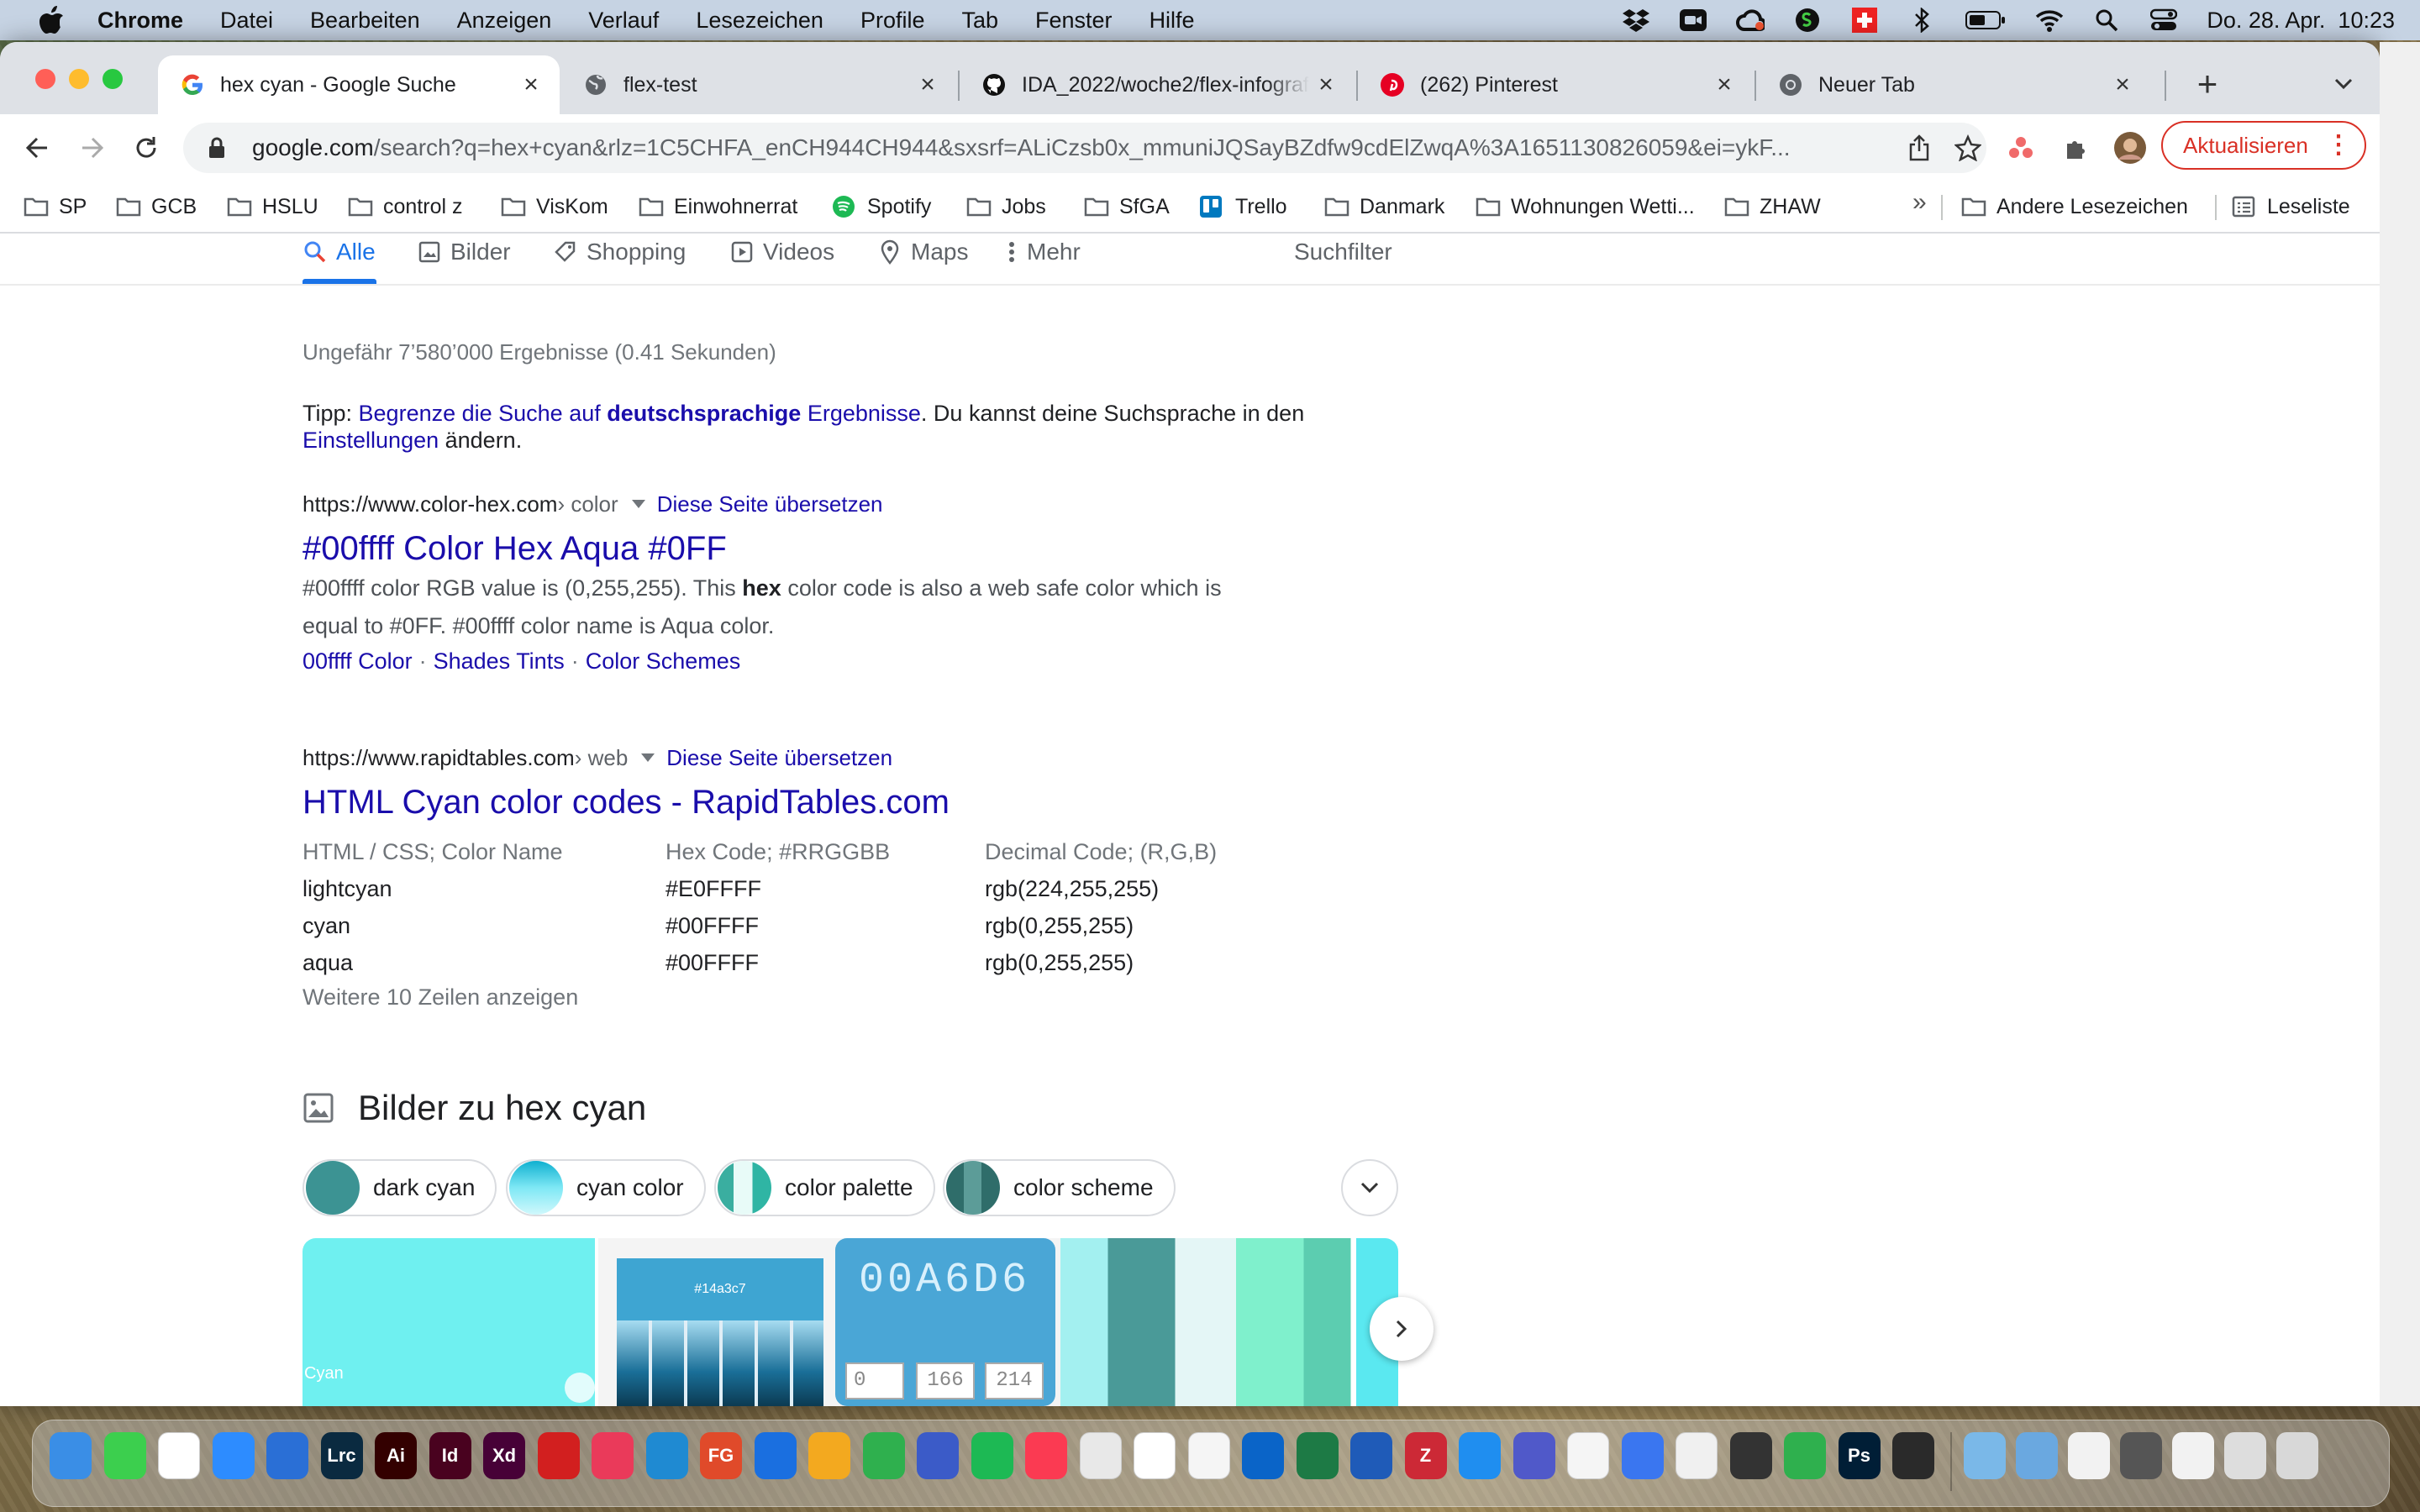 The image size is (2420, 1512). Describe the element at coordinates (883, 1455) in the screenshot. I see `evernote-icon` at that location.